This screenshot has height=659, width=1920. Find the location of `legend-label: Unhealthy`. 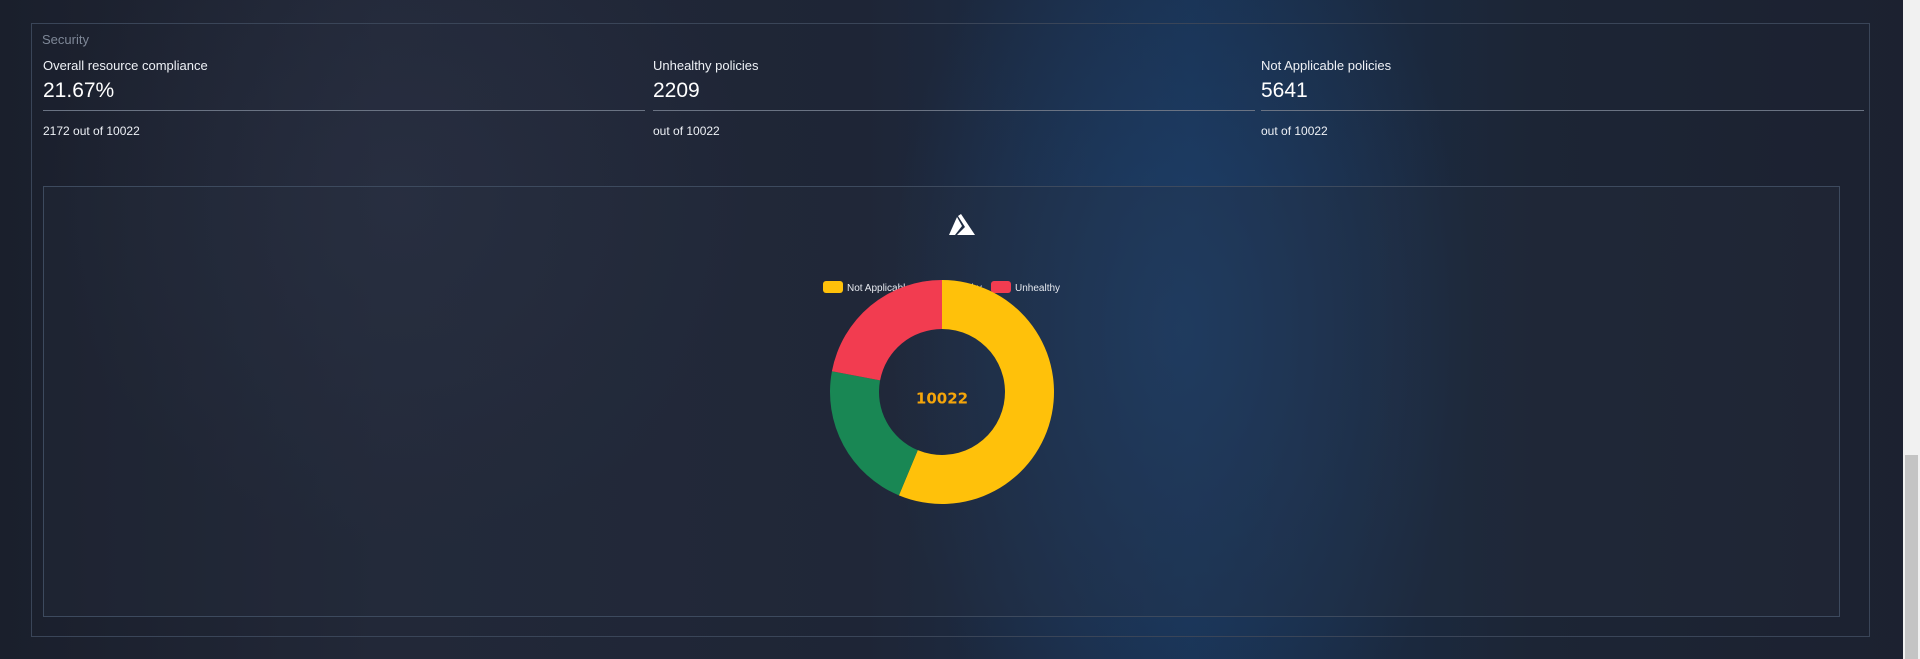

legend-label: Unhealthy is located at coordinates (1037, 288).